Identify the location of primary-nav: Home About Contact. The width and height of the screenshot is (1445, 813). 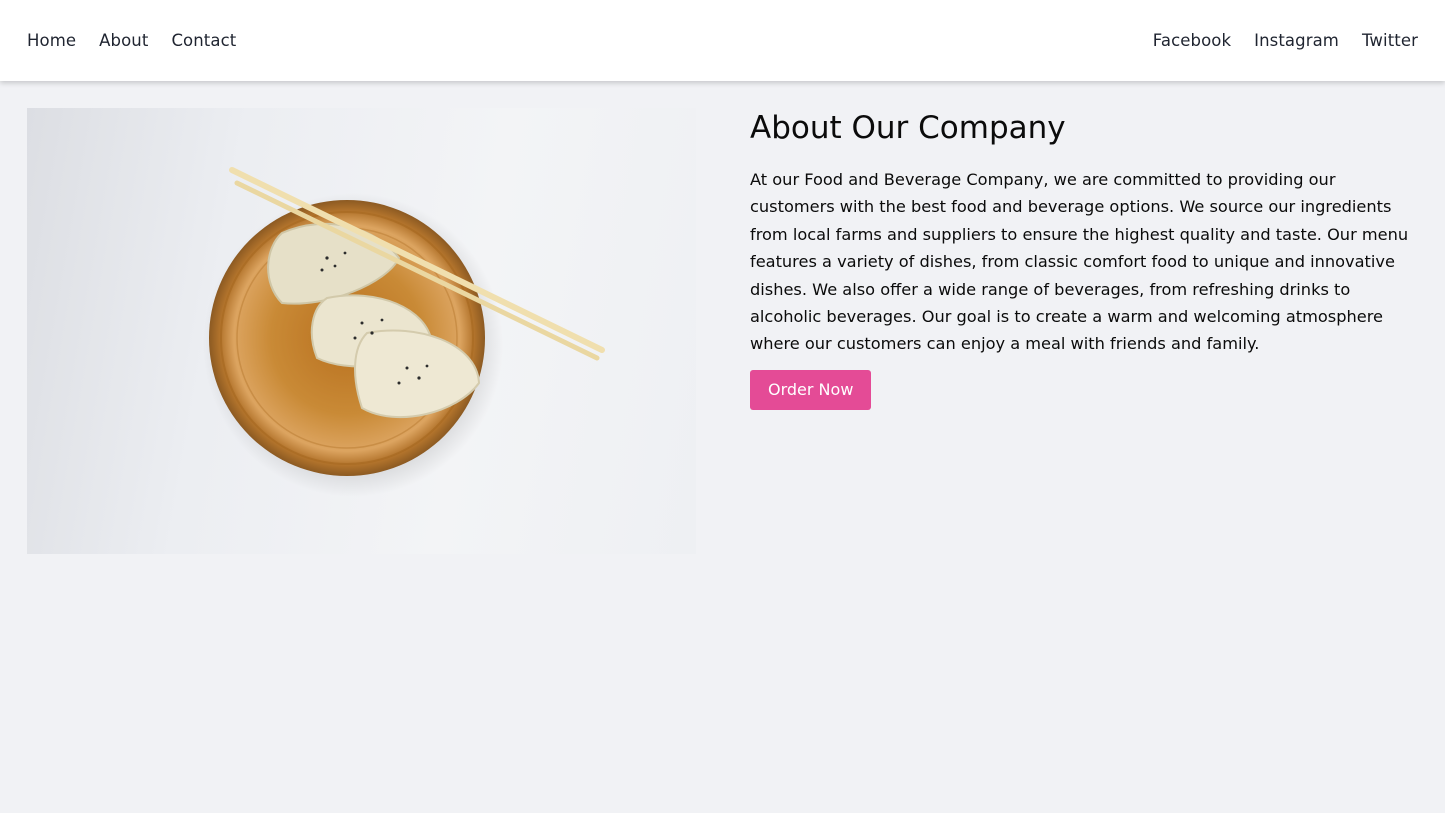
(131, 40).